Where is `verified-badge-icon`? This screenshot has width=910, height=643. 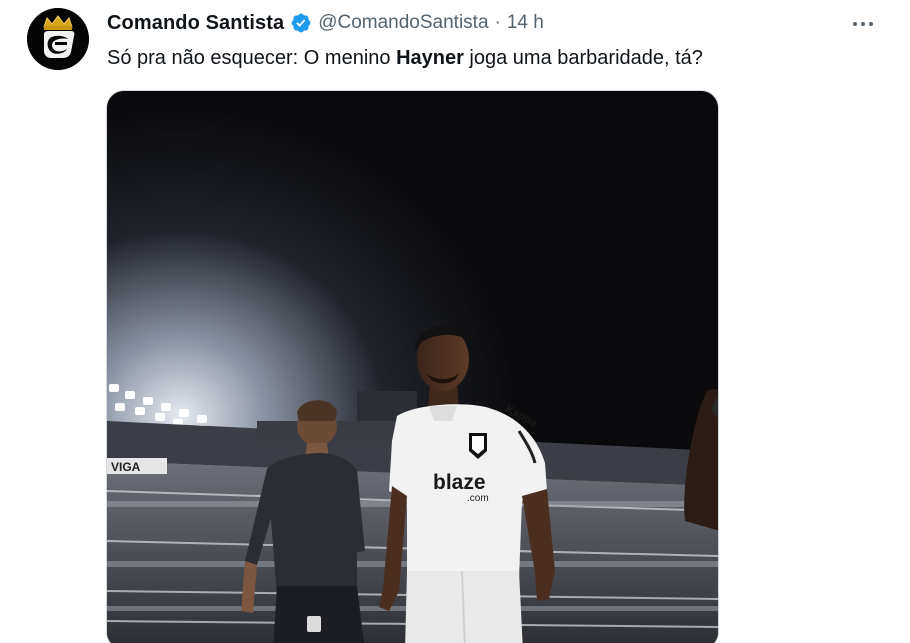
verified-badge-icon is located at coordinates (301, 23).